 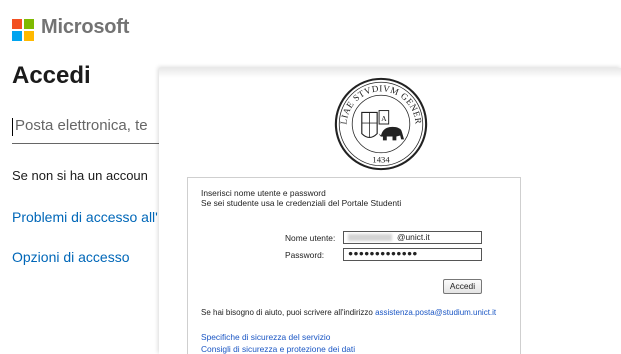 I want to click on access-problems-link: Problemi di accesso all', so click(x=85, y=217).